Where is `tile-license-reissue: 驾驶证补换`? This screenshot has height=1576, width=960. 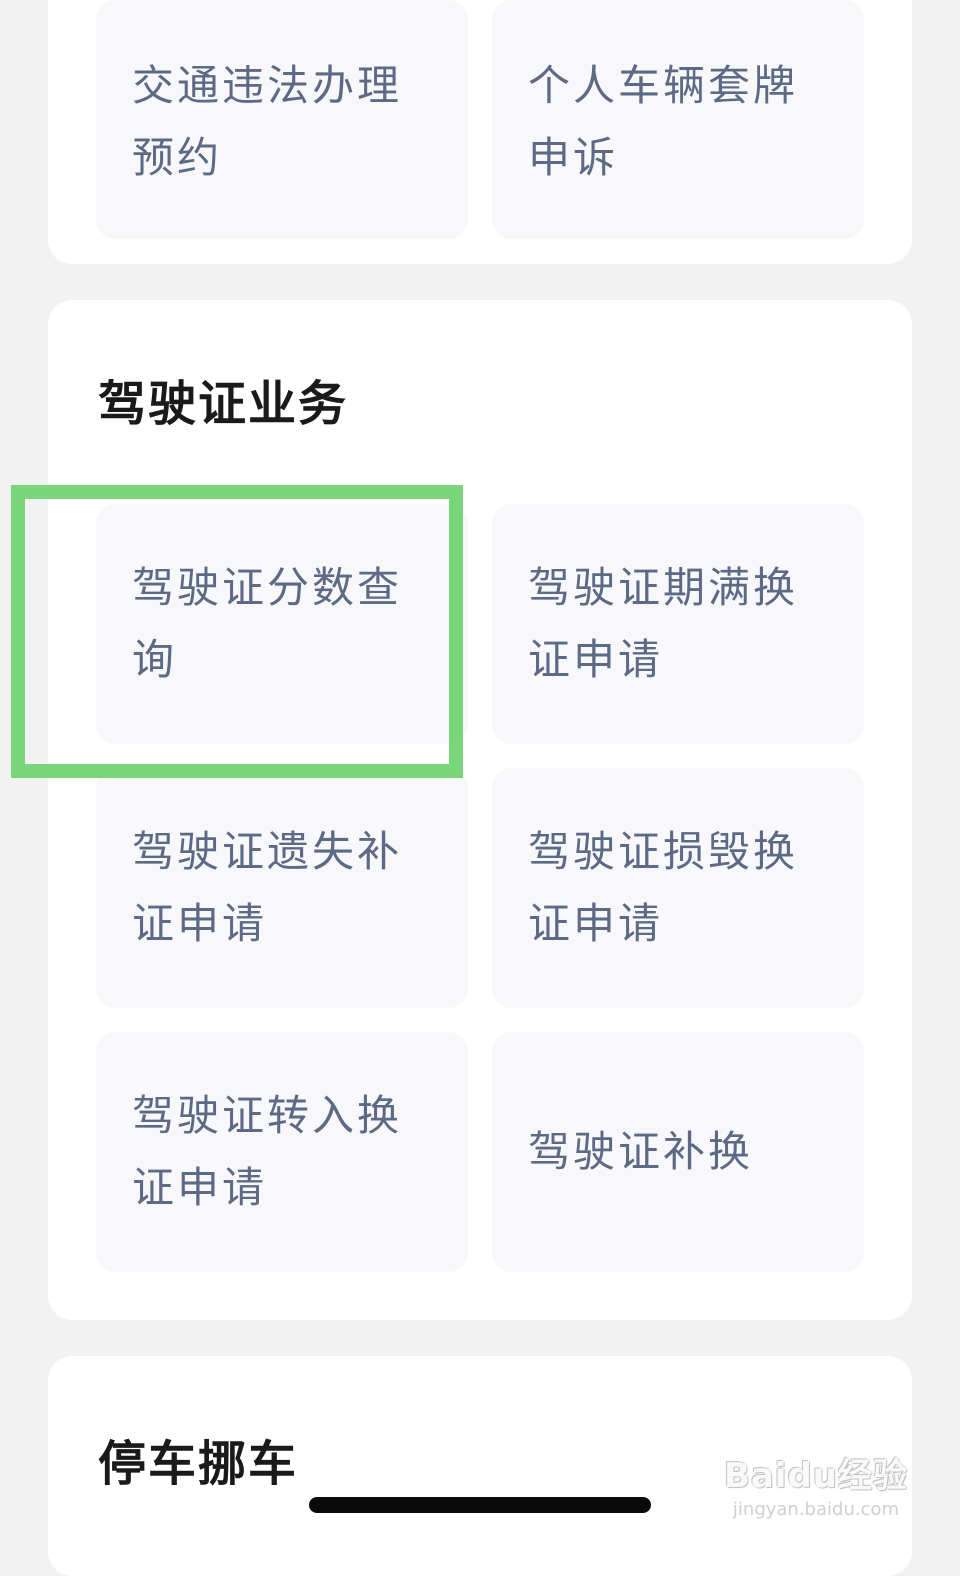 tile-license-reissue: 驾驶证补换 is located at coordinates (678, 1152).